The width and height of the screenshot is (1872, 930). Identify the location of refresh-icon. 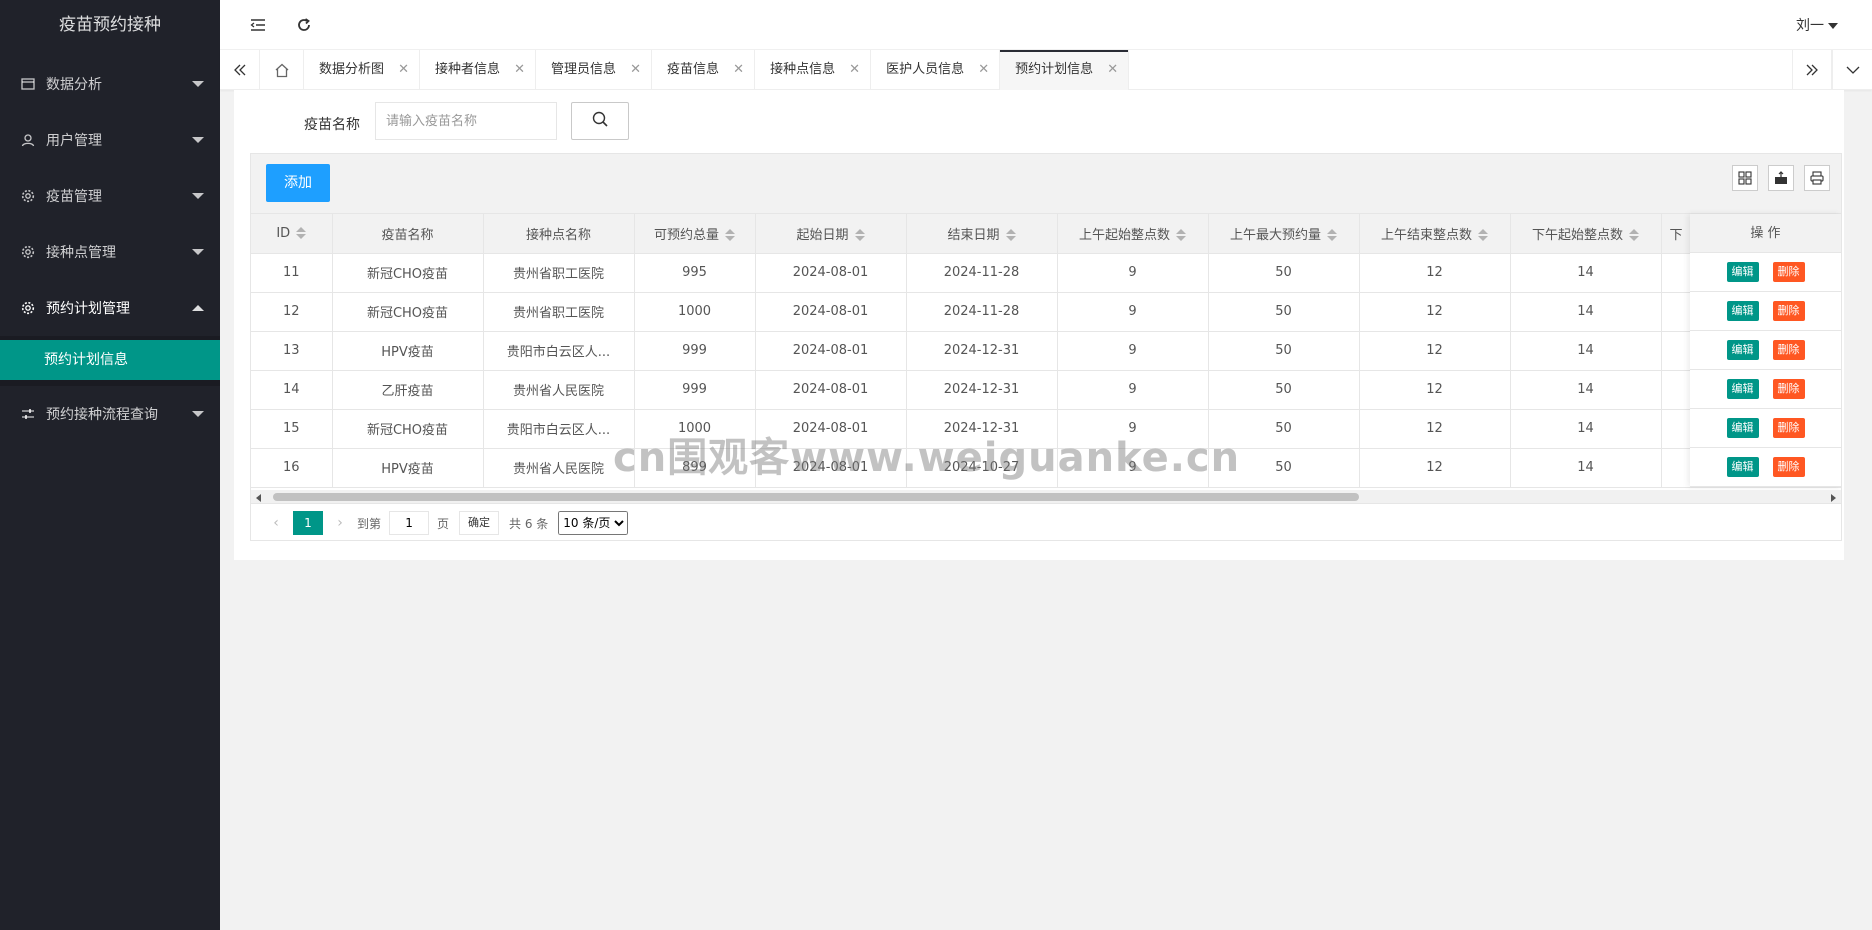
(304, 25).